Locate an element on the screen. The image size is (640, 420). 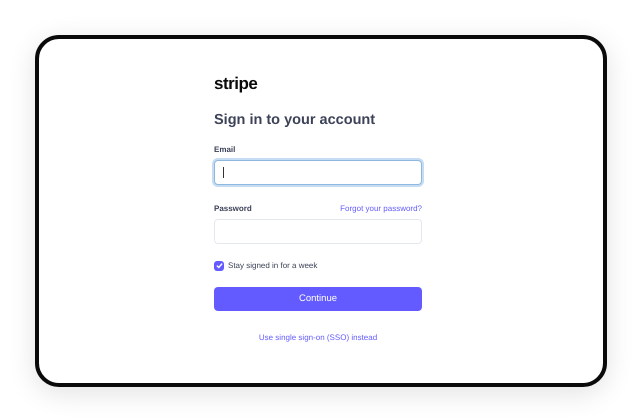
continue-button: Continue is located at coordinates (318, 298).